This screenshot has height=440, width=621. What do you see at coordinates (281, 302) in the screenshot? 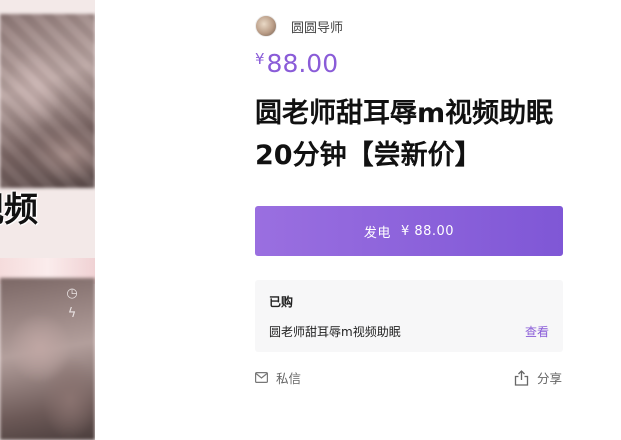
I see `purchased-label: 已购` at bounding box center [281, 302].